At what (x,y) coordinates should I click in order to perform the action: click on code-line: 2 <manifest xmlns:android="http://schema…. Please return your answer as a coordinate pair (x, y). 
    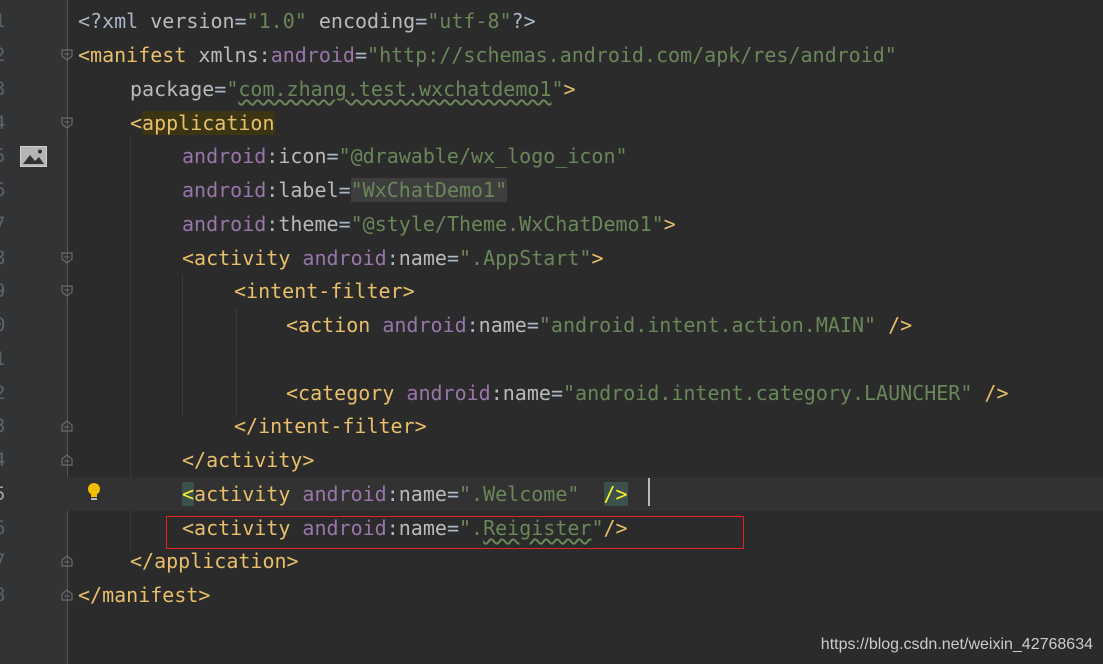
    Looking at the image, I should click on (551, 55).